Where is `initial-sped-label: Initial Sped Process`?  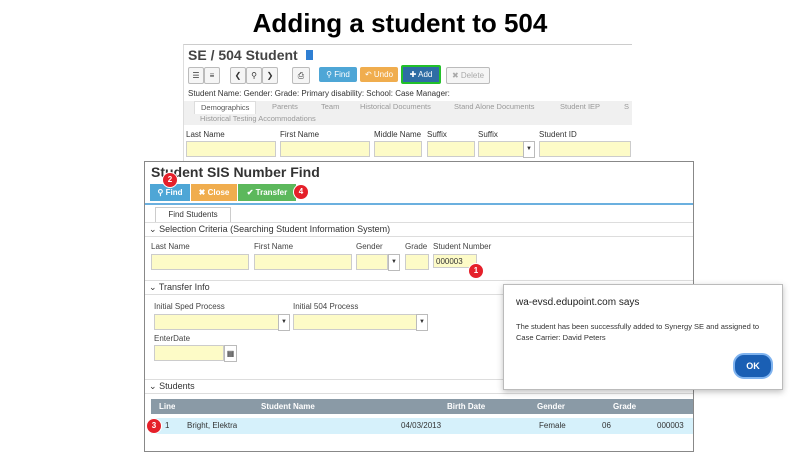
initial-sped-label: Initial Sped Process is located at coordinates (189, 306).